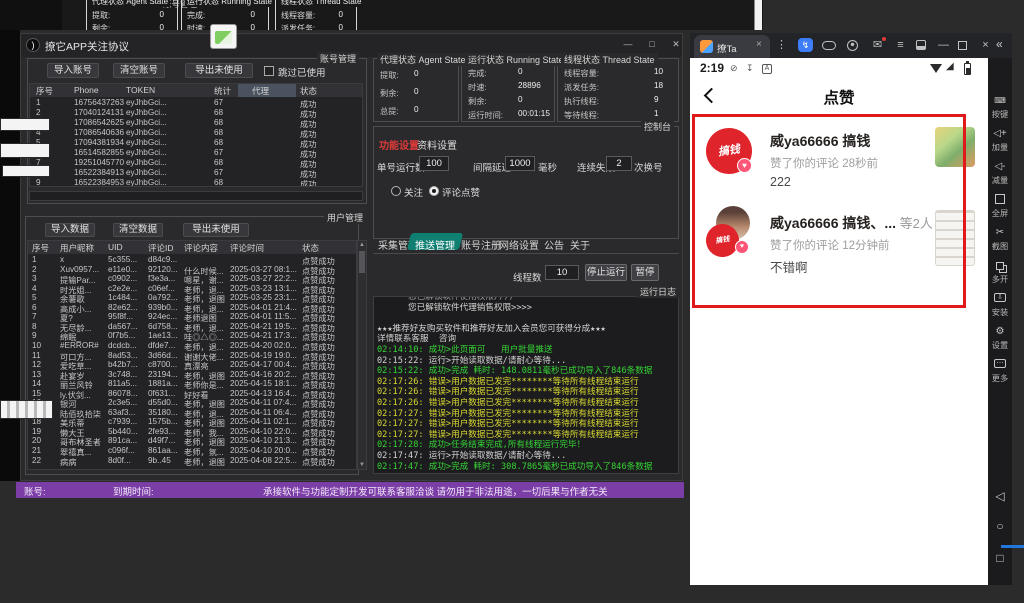  Describe the element at coordinates (196, 123) in the screenshot. I see `table-row: 317086542625eyJhbGci...68成功` at that location.